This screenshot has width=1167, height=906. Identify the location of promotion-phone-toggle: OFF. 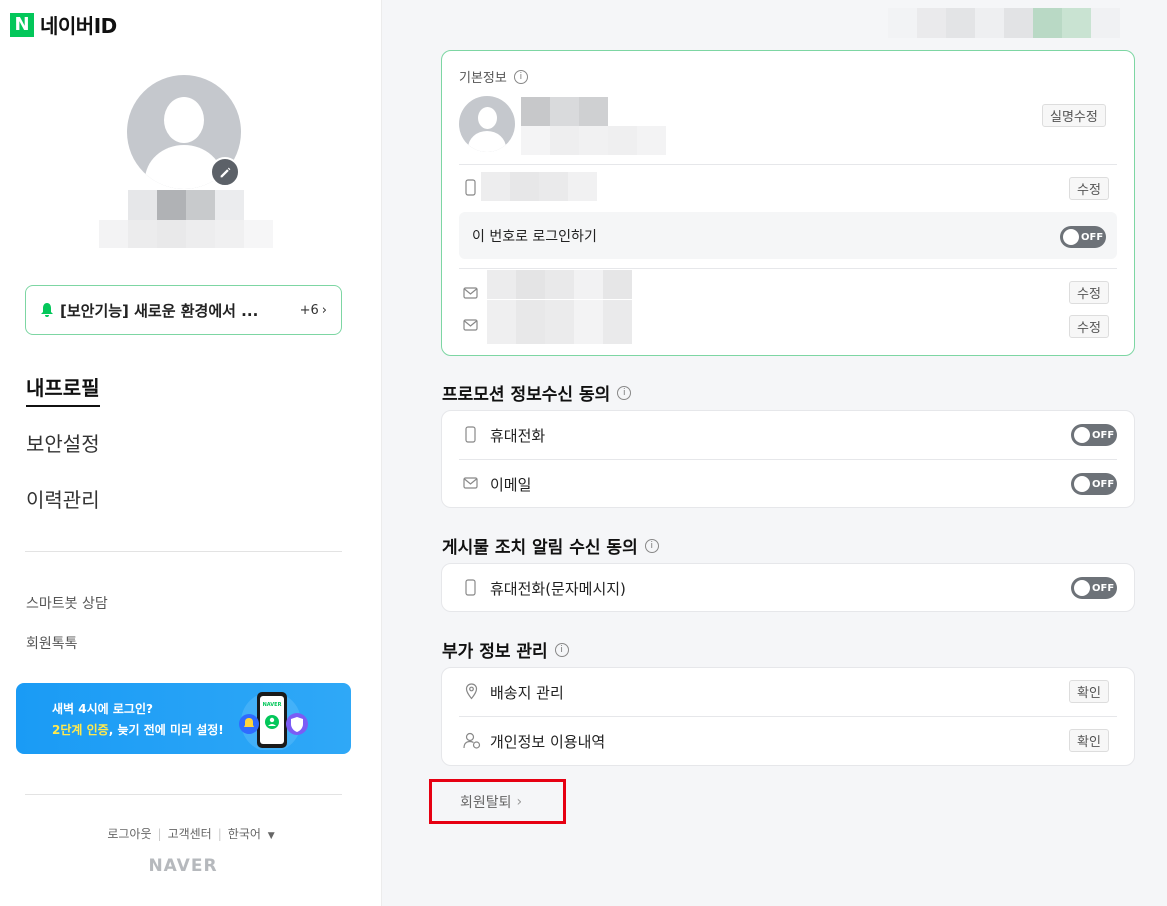
(1094, 435).